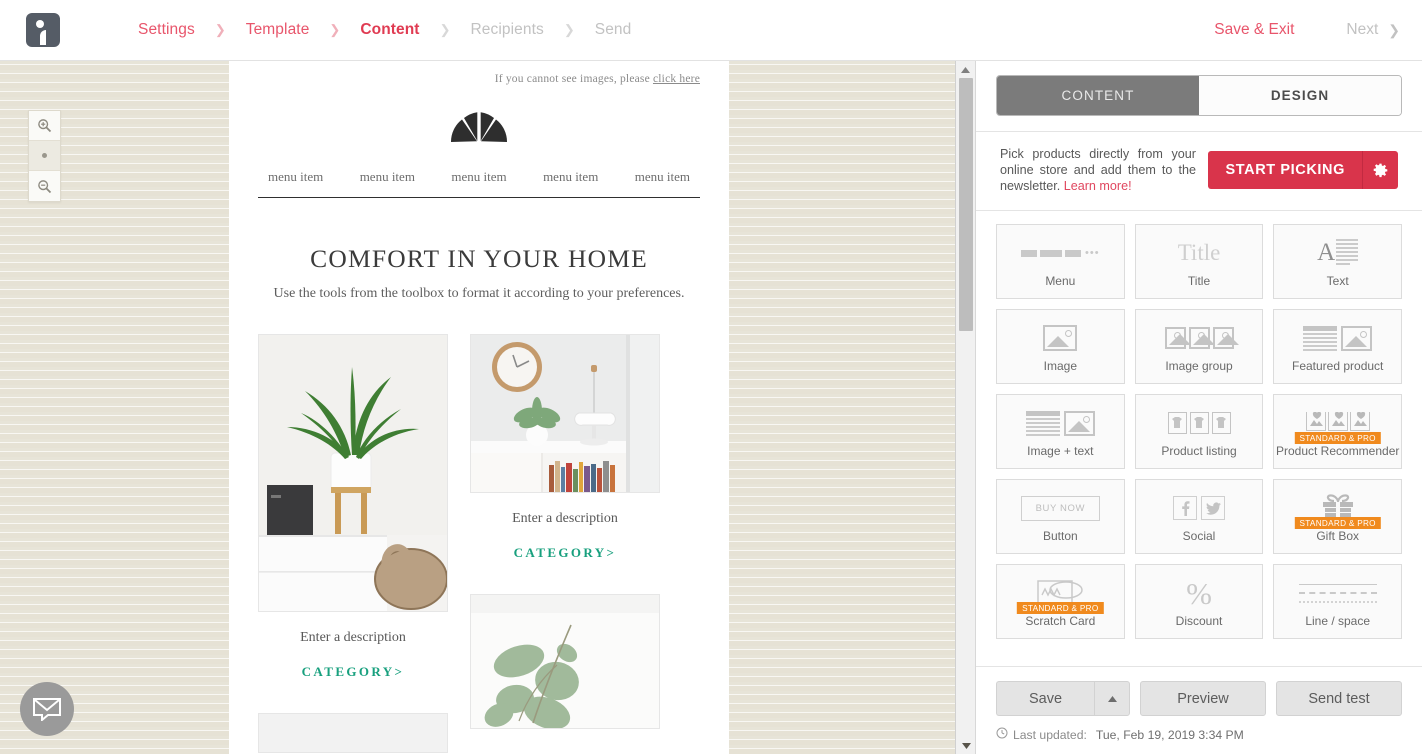  What do you see at coordinates (1307, 30) in the screenshot?
I see `header-actions: Save & Exit Next ❯` at bounding box center [1307, 30].